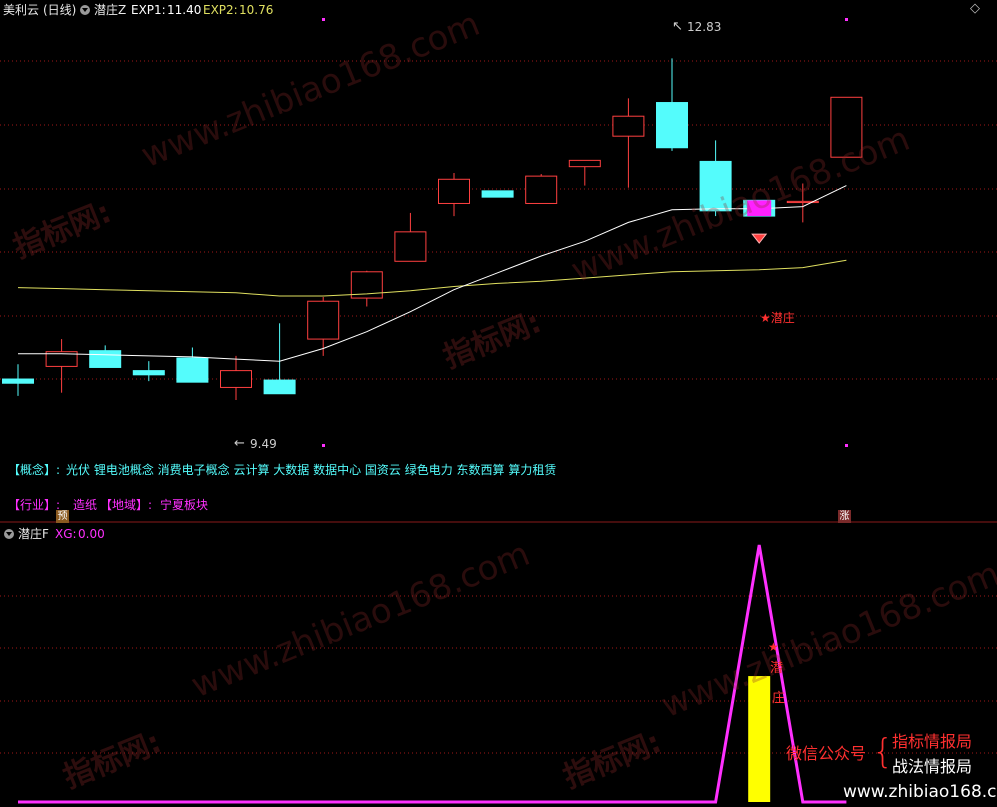 The height and width of the screenshot is (807, 997). What do you see at coordinates (148, 10) in the screenshot?
I see `exp1-label: EXP1:` at bounding box center [148, 10].